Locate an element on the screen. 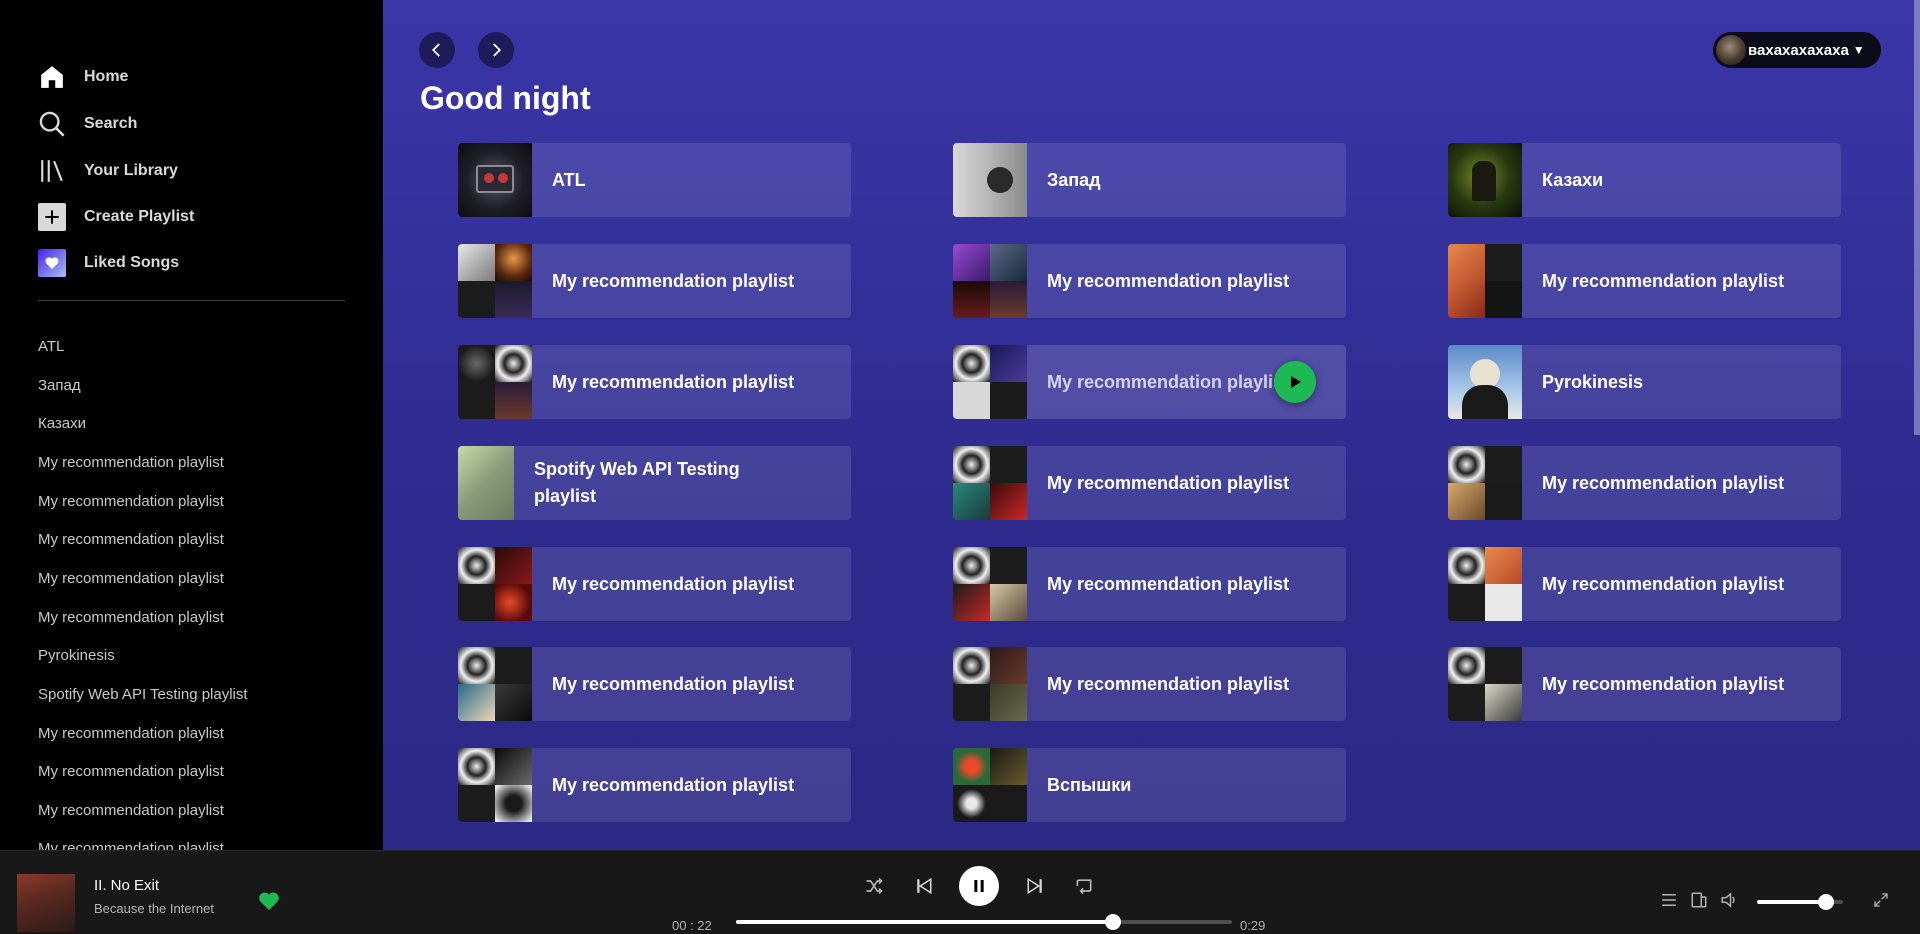  avatar is located at coordinates (1731, 50).